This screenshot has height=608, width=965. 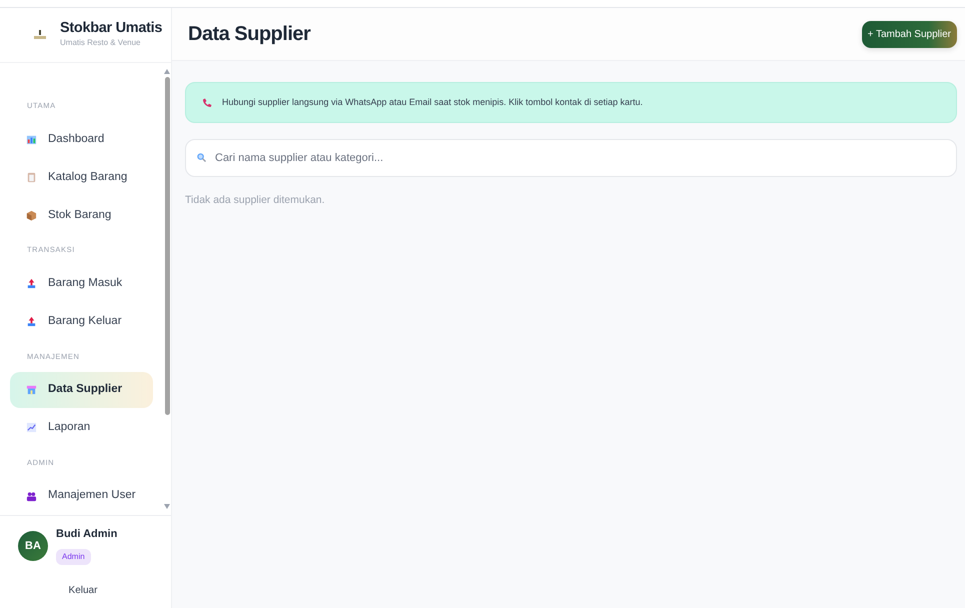 I want to click on nav-item: Manajemen User, so click(x=81, y=496).